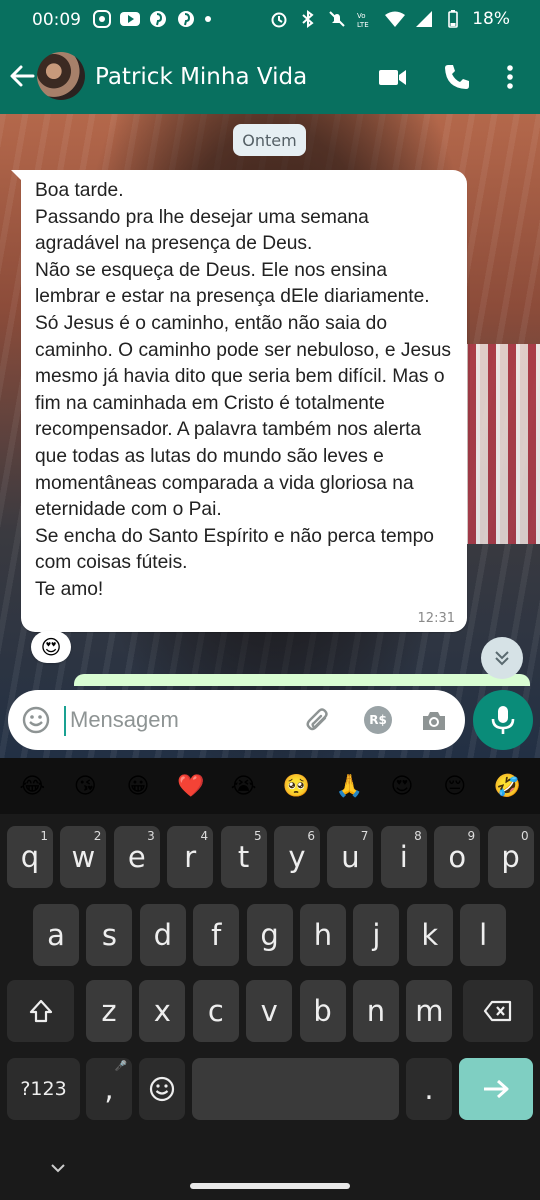 The image size is (540, 1200). What do you see at coordinates (323, 935) in the screenshot?
I see `letter-key: h` at bounding box center [323, 935].